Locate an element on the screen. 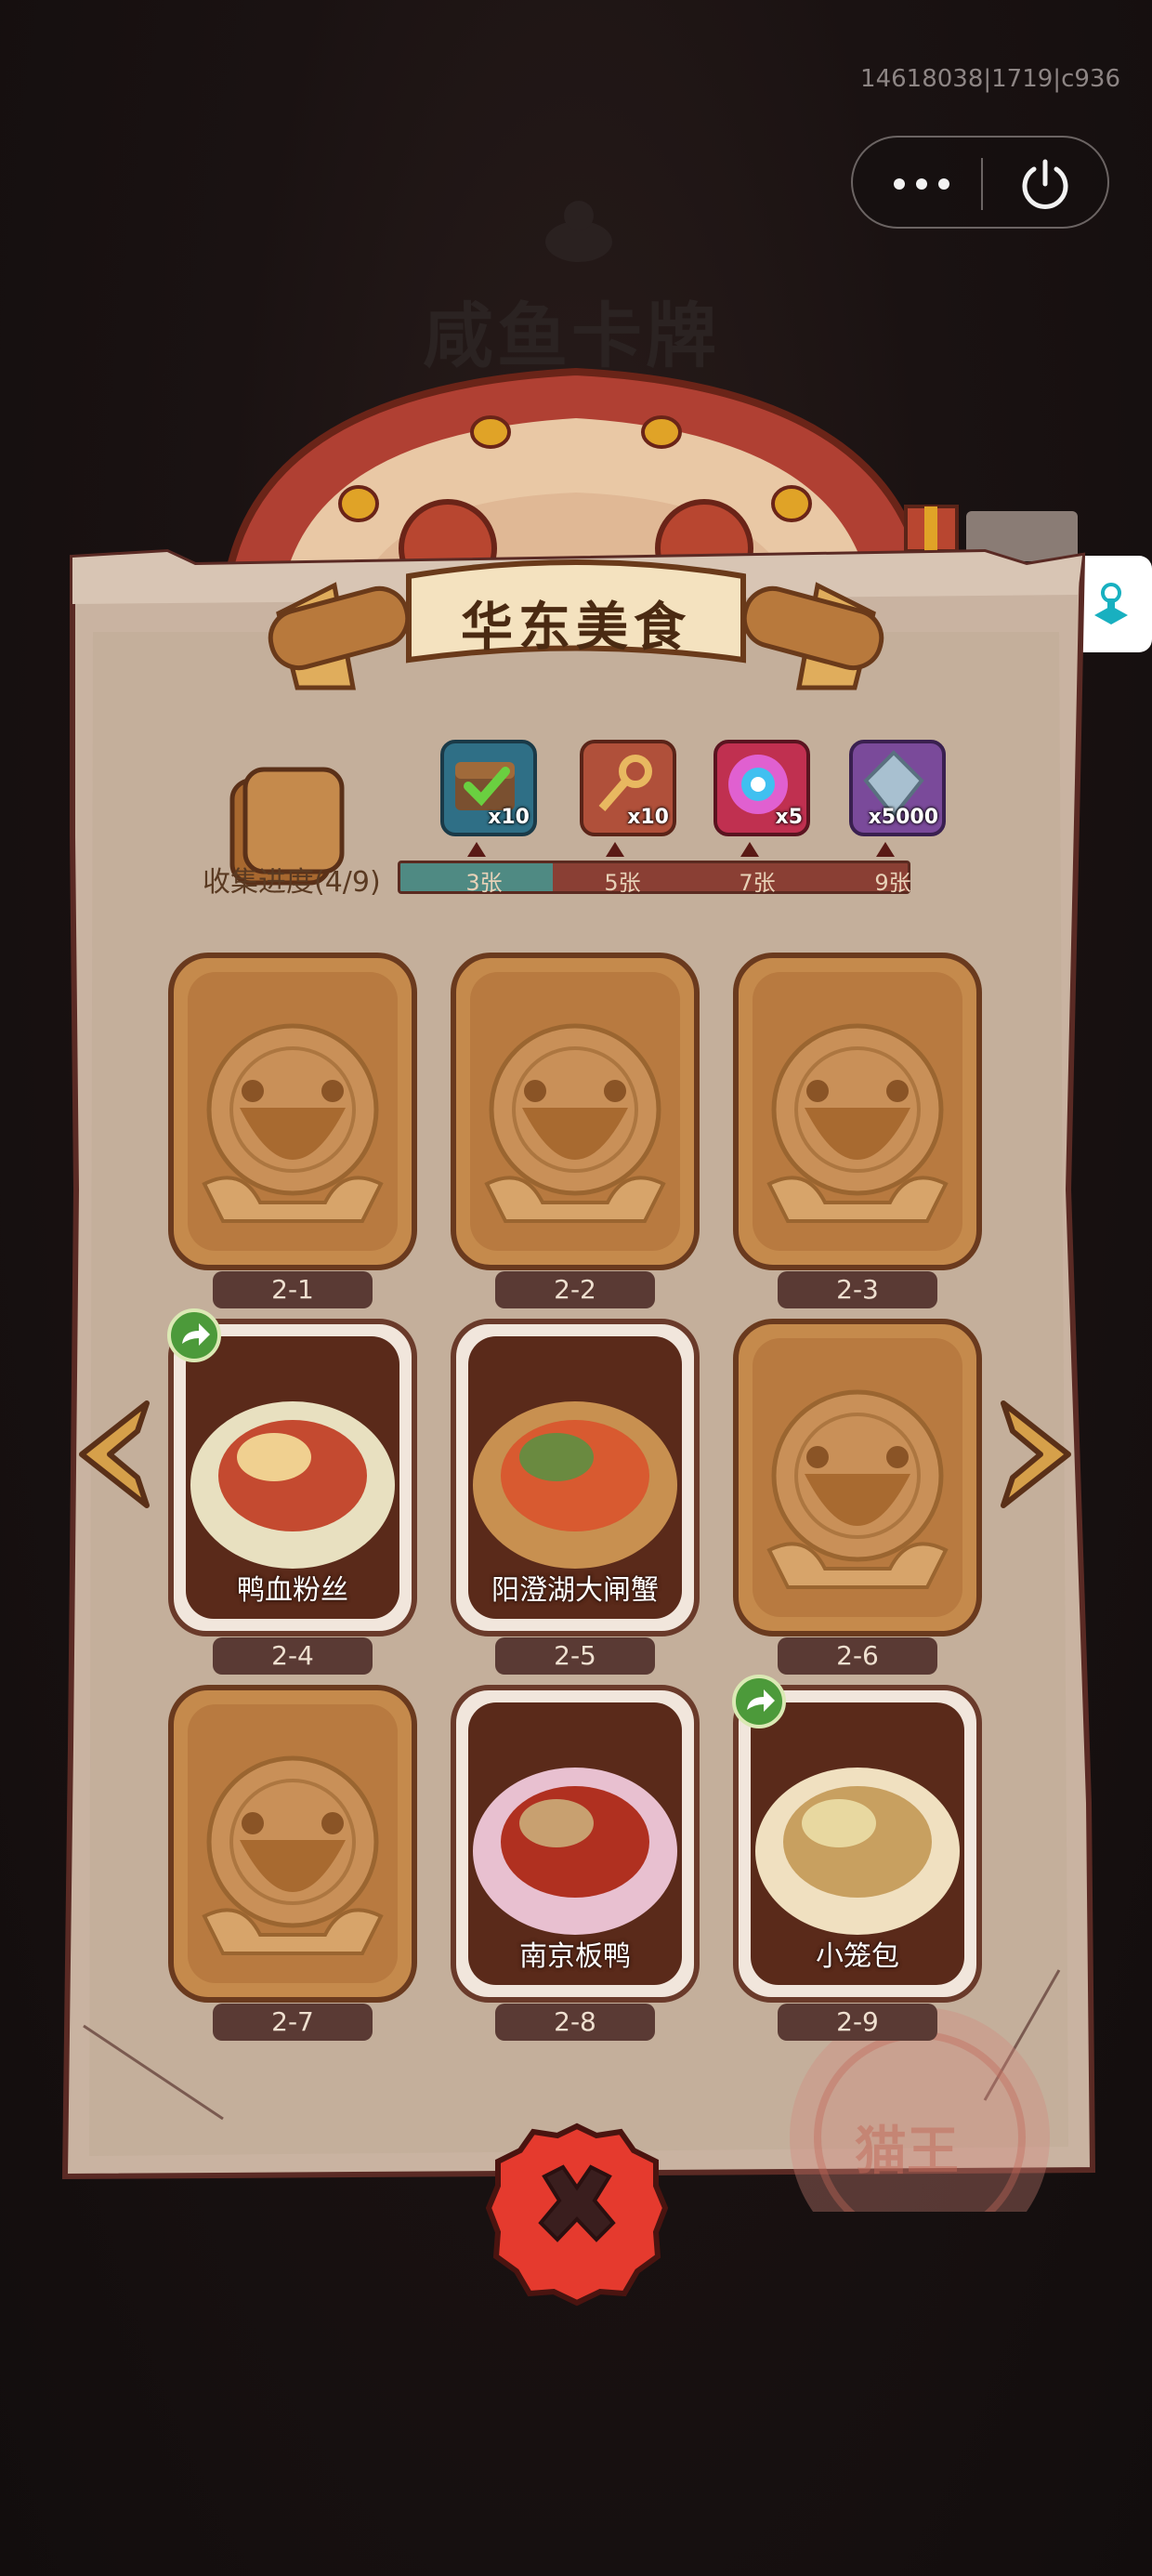  mini-program-capsule is located at coordinates (980, 182).